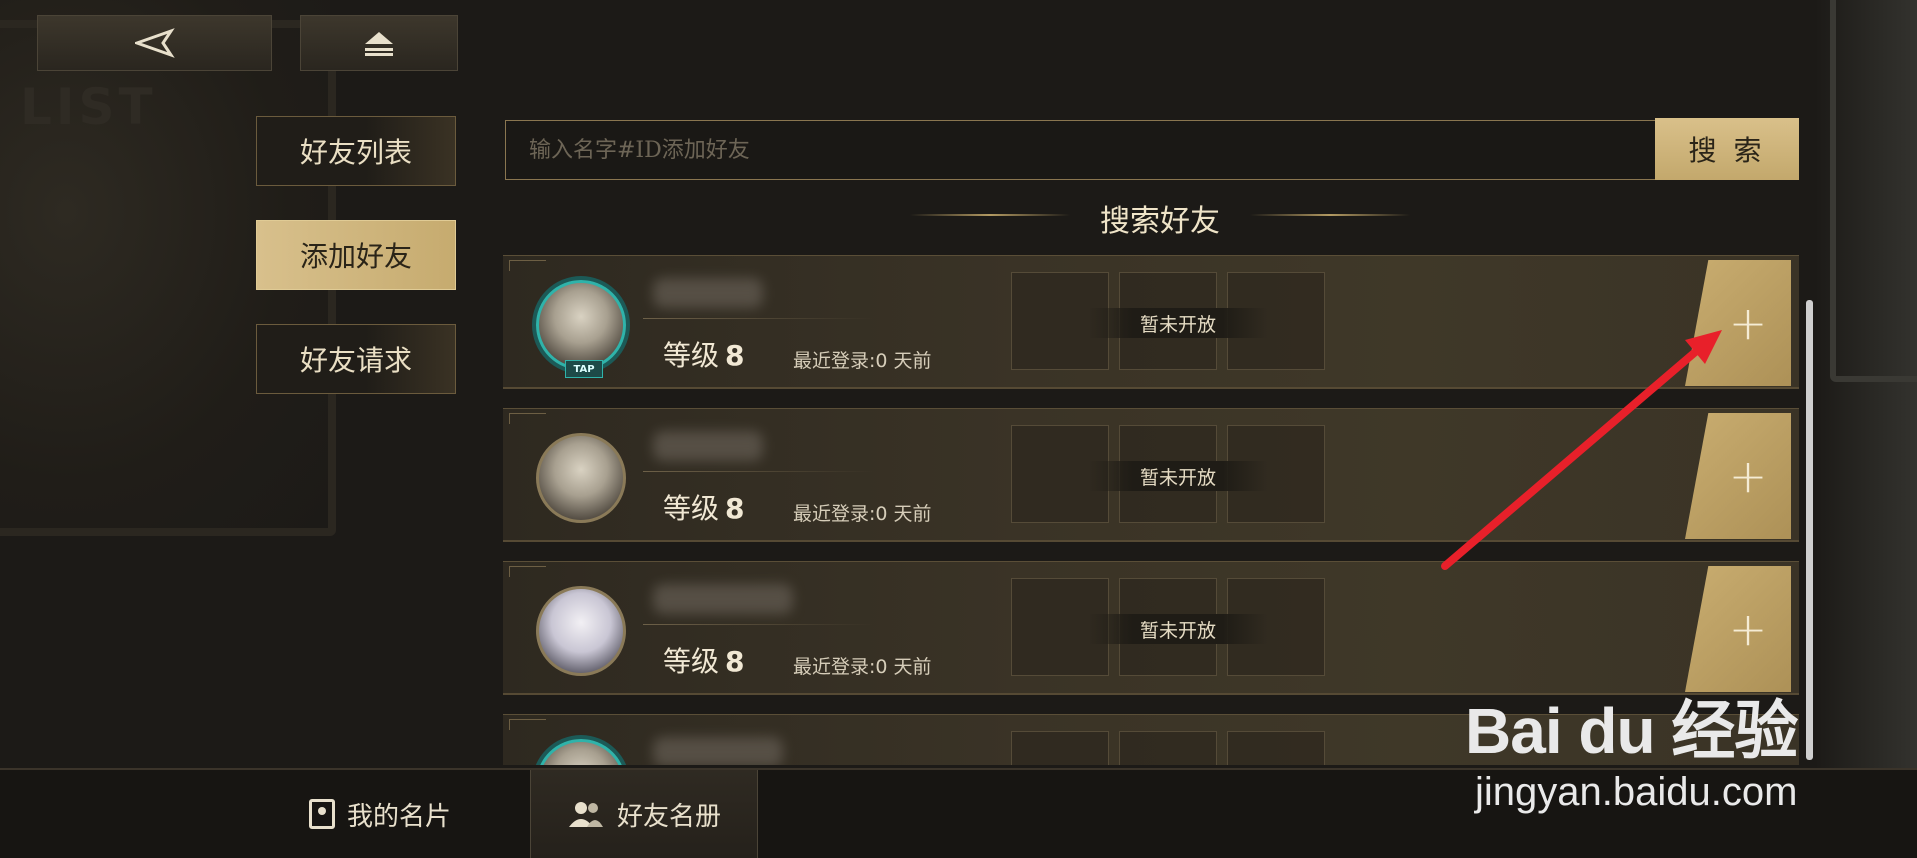 This screenshot has width=1917, height=858. What do you see at coordinates (1160, 221) in the screenshot?
I see `section-title: 搜索好友` at bounding box center [1160, 221].